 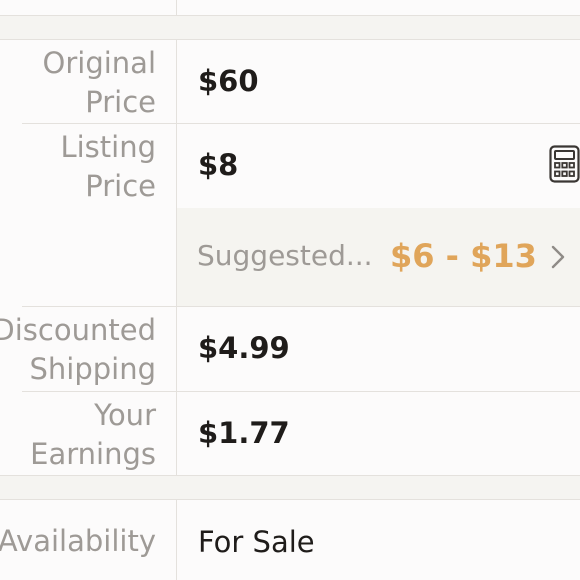 What do you see at coordinates (228, 81) in the screenshot?
I see `original-price-value: $60` at bounding box center [228, 81].